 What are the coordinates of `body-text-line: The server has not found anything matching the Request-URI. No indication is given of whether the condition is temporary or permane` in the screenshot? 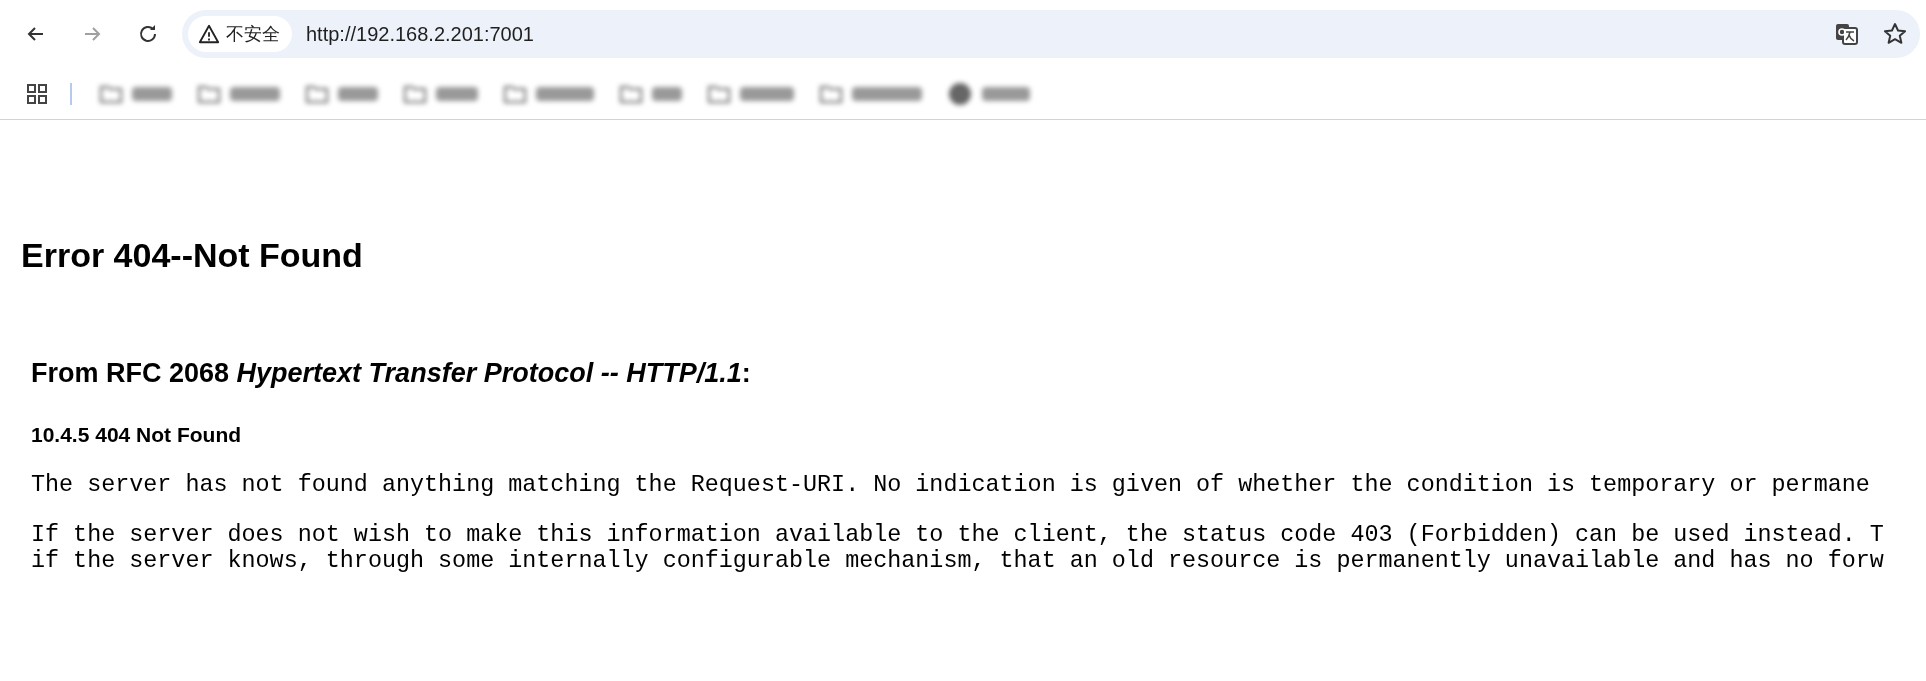 It's located at (951, 485).